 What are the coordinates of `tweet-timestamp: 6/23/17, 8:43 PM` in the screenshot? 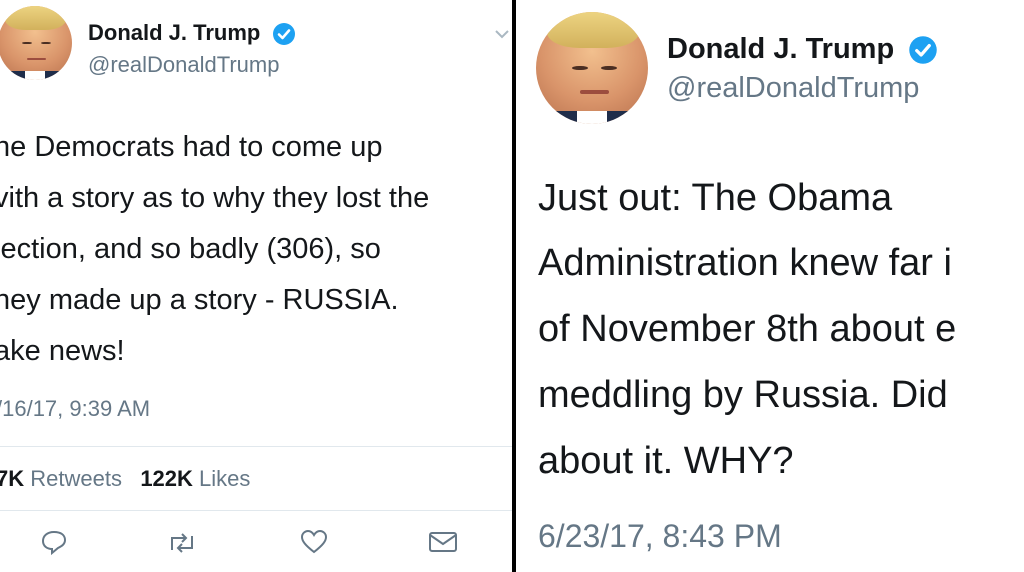 It's located at (660, 536).